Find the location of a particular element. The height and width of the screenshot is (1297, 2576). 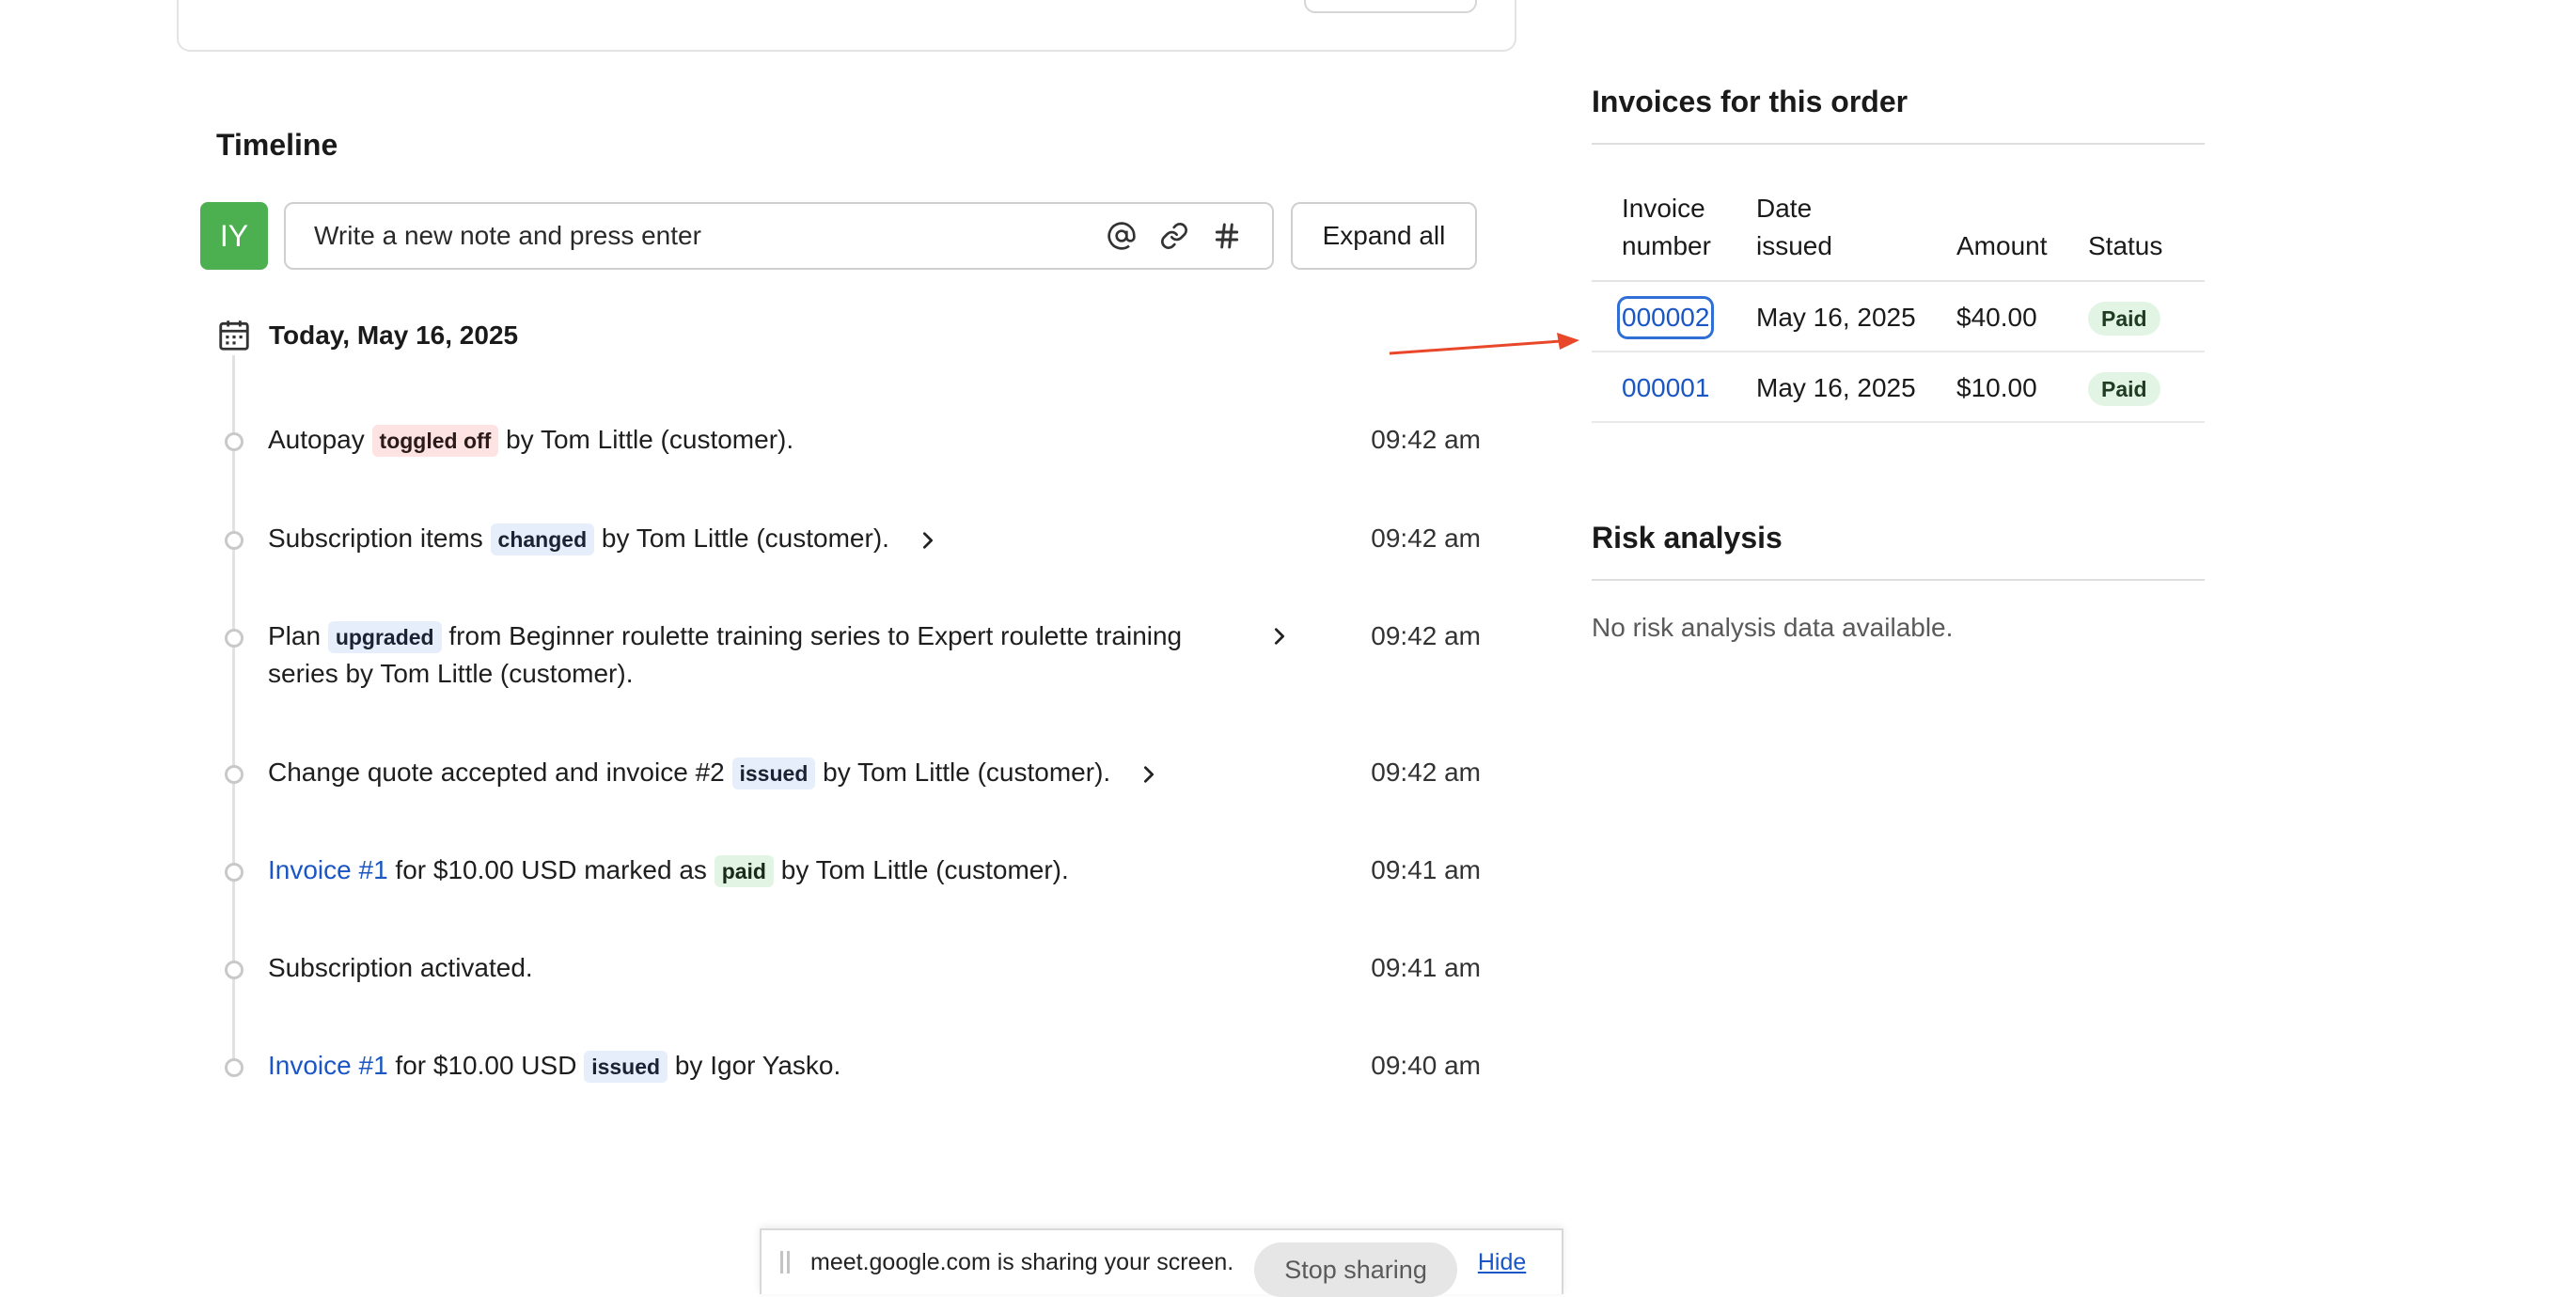

status-badge: changed is located at coordinates (542, 539).